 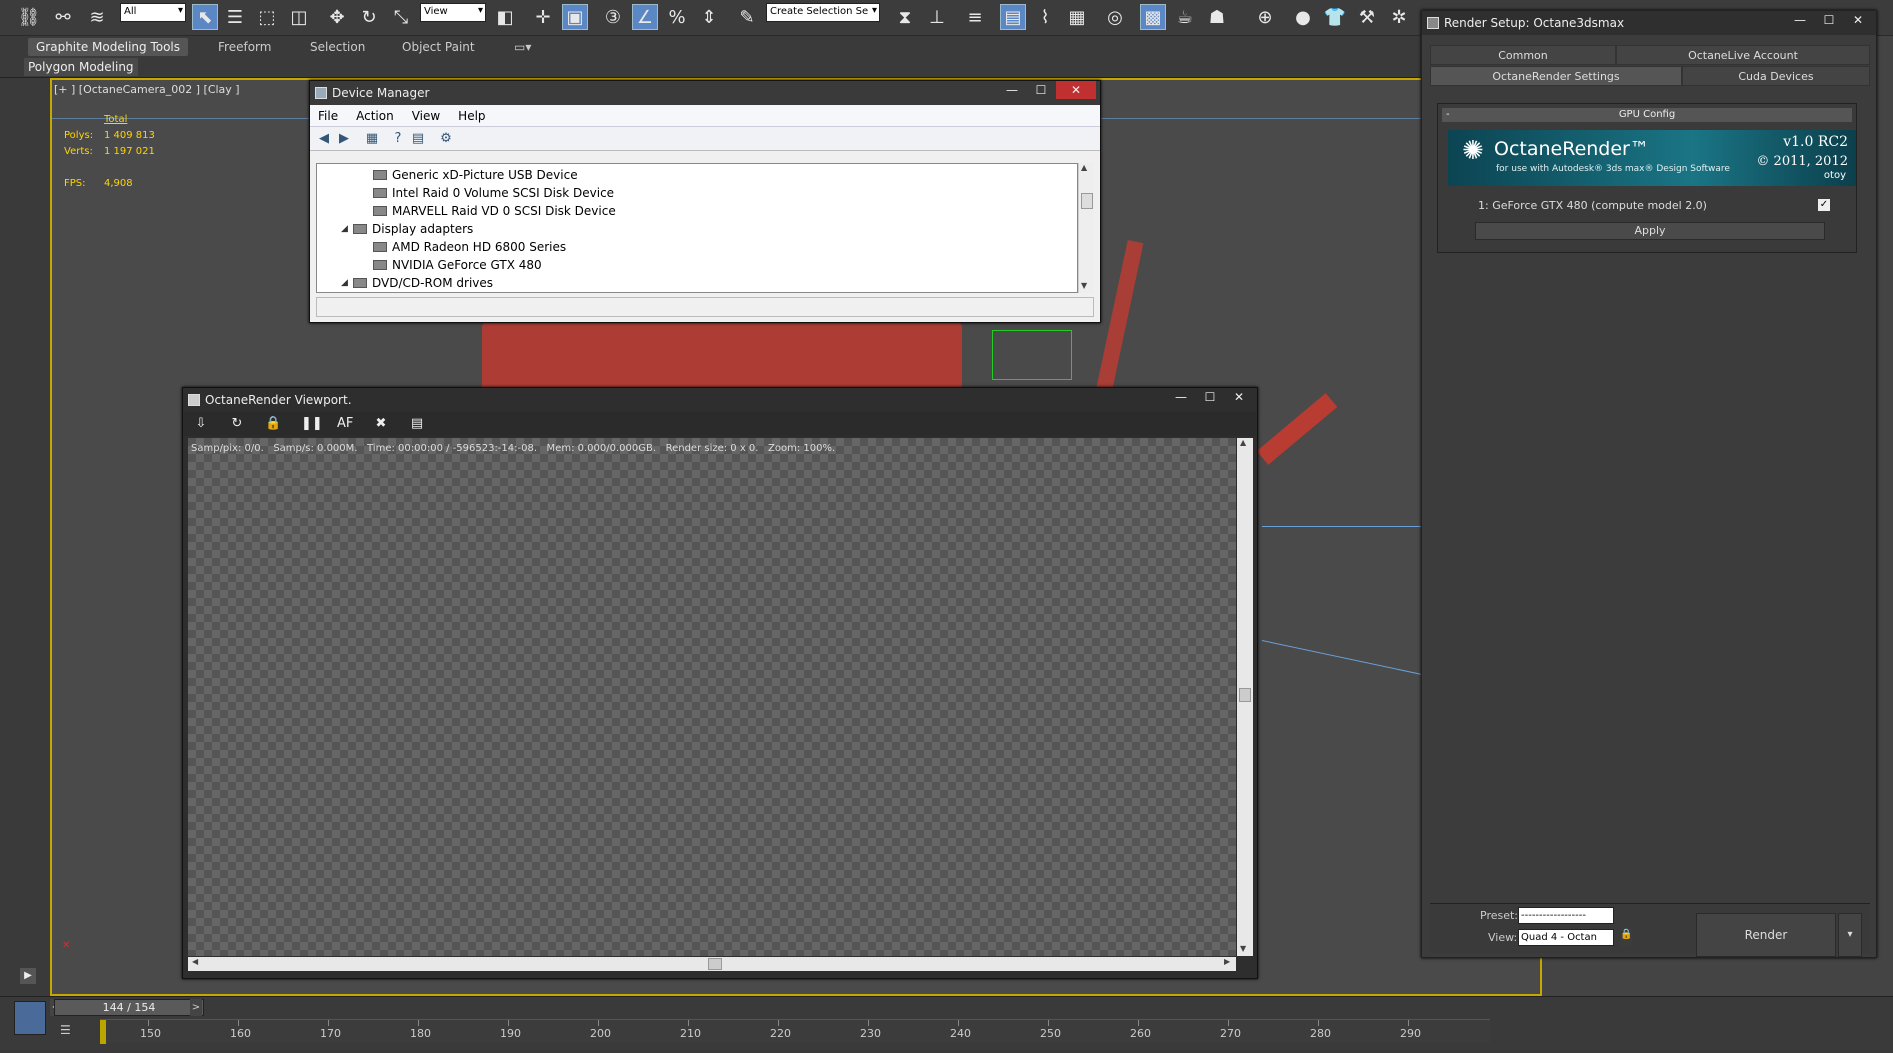 I want to click on select-by-name-icon: ☰, so click(x=235, y=17).